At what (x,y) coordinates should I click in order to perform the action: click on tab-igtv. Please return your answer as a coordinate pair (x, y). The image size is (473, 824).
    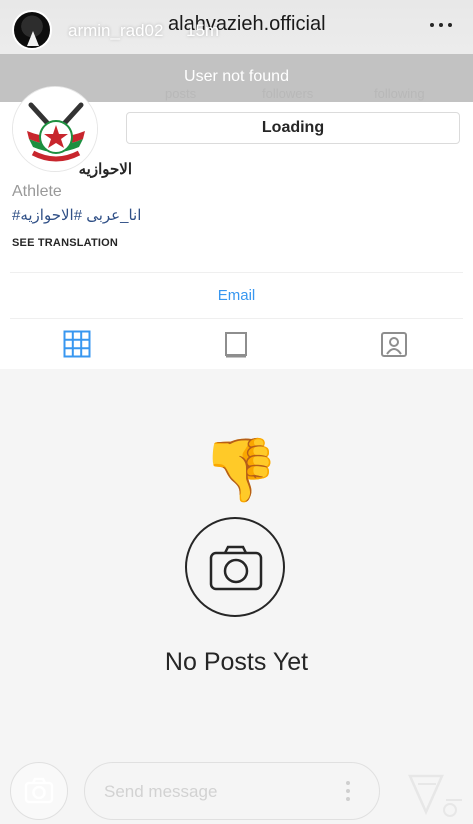
    Looking at the image, I should click on (236, 344).